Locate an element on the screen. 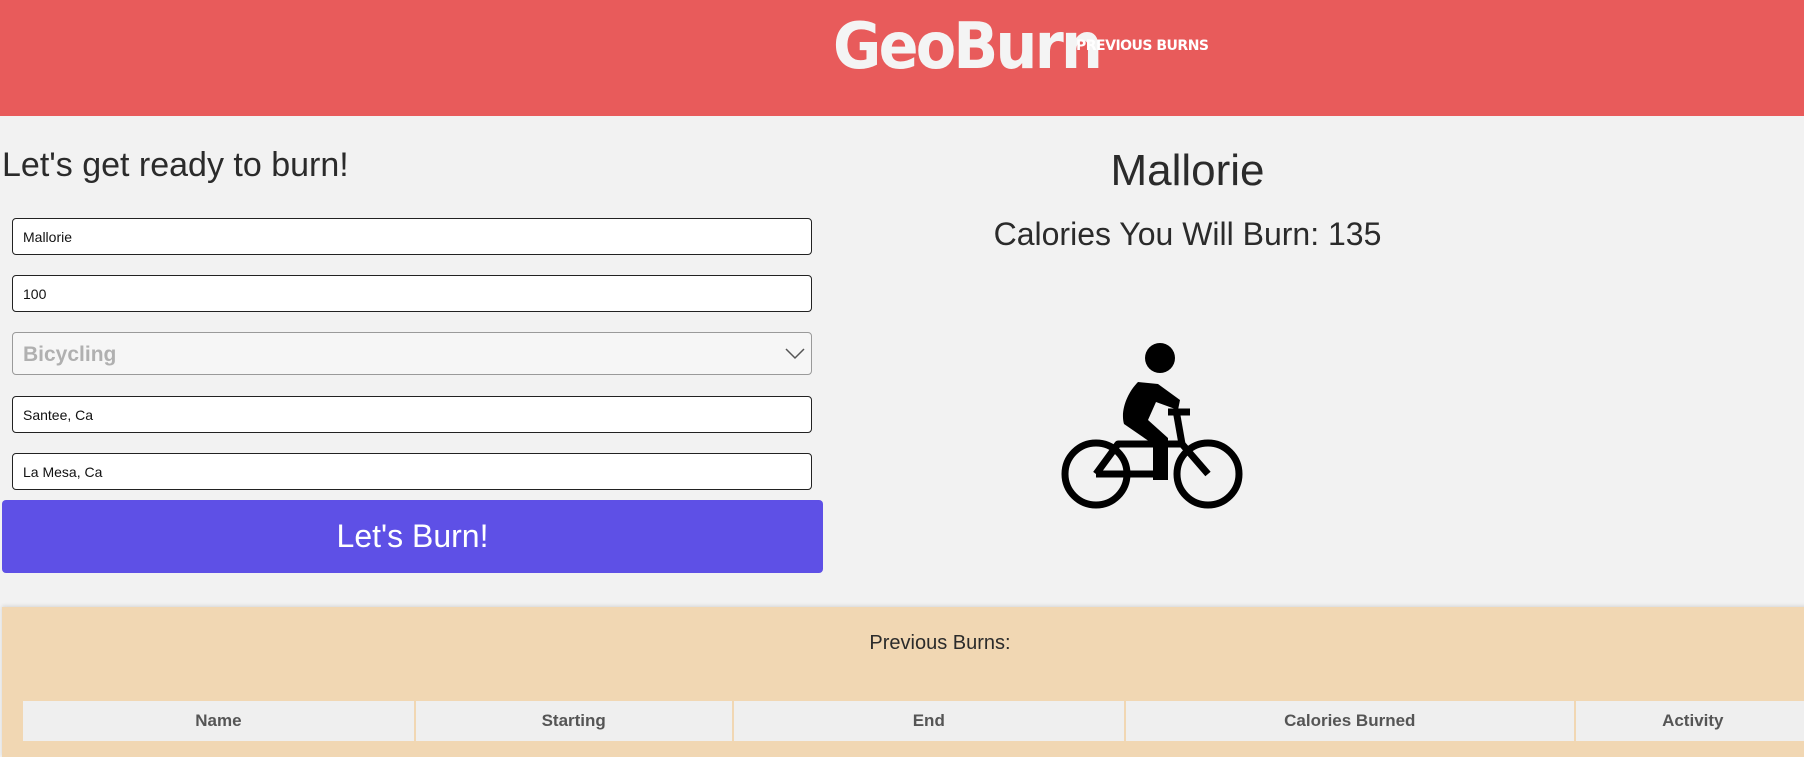 The height and width of the screenshot is (757, 1804). lets-burn-button: Let's Burn! is located at coordinates (412, 536).